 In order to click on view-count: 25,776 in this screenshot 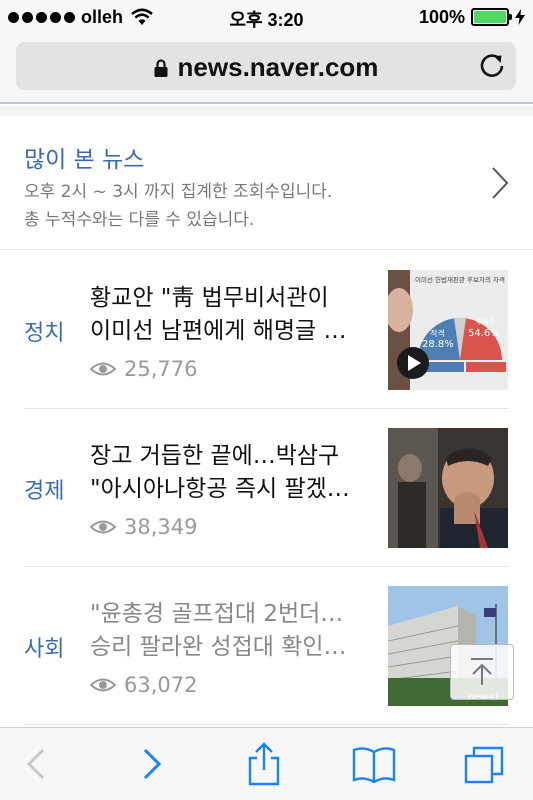, I will do `click(143, 369)`.